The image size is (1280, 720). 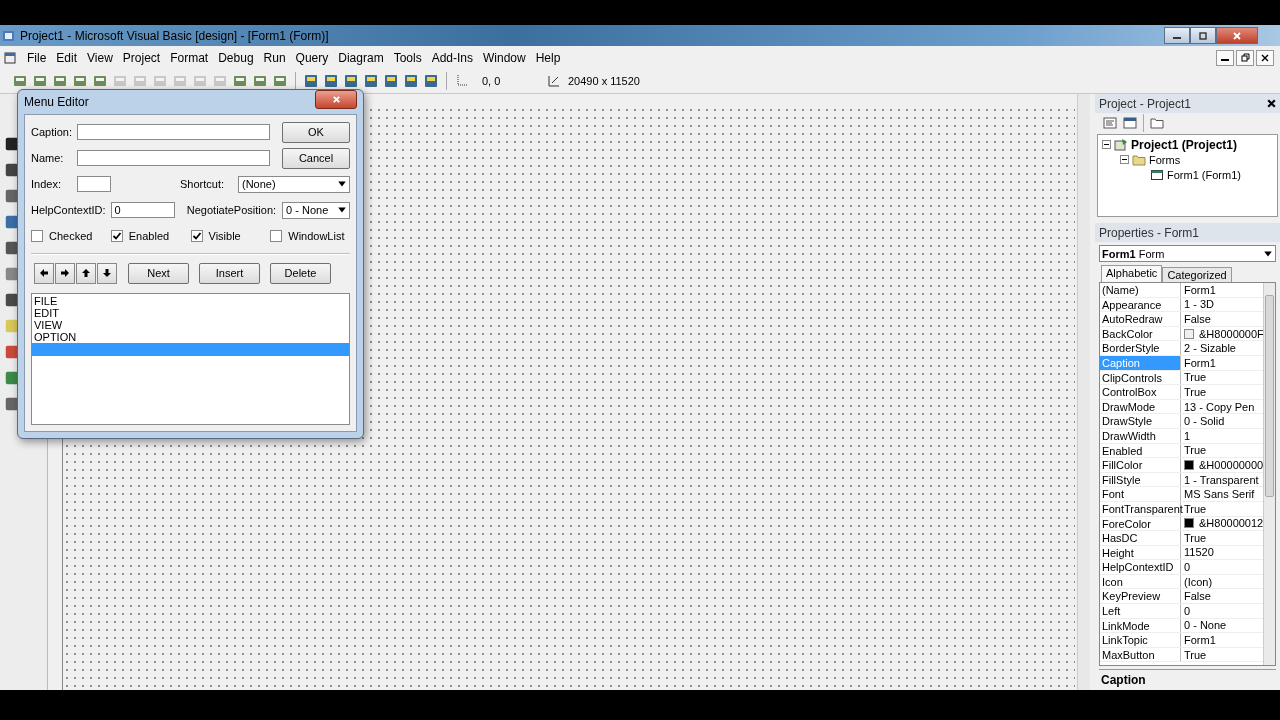 I want to click on menu-item: Tools, so click(x=407, y=57).